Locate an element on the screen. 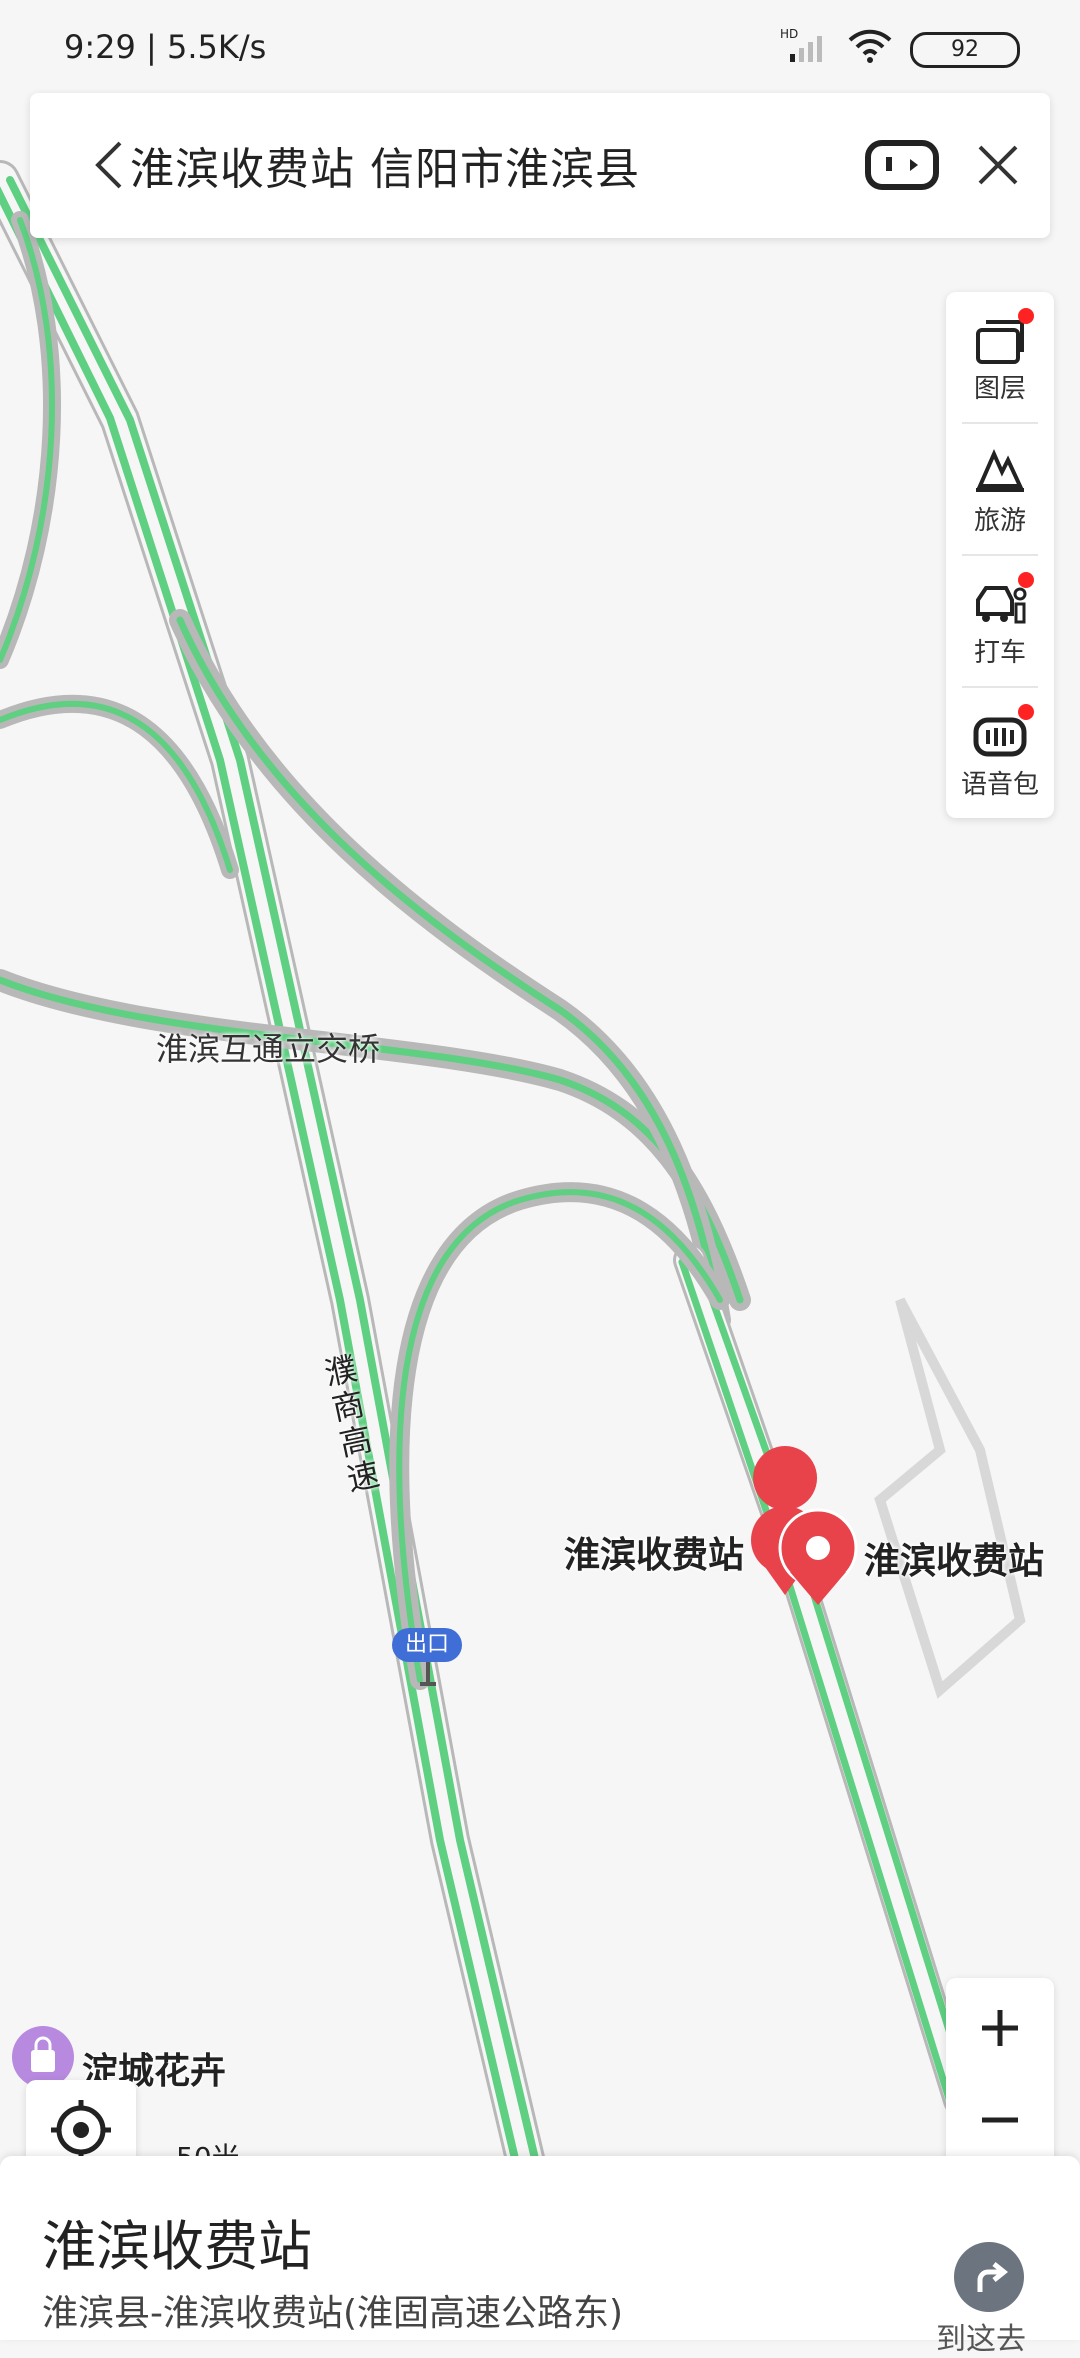  close-button is located at coordinates (998, 165).